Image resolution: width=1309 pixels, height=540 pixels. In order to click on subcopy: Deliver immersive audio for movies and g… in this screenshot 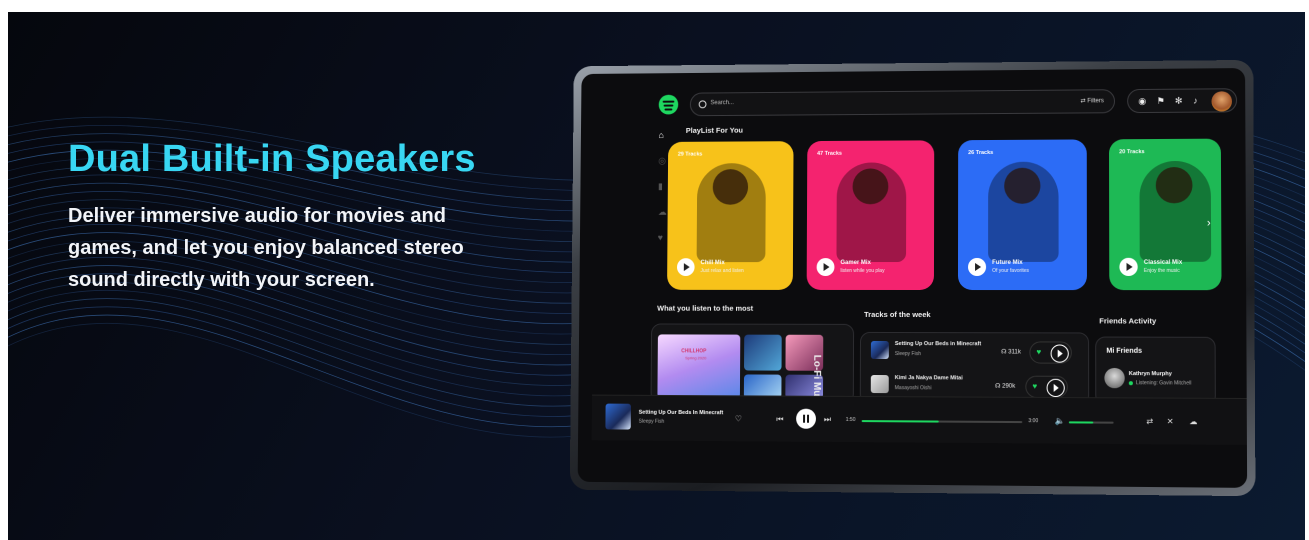, I will do `click(303, 248)`.